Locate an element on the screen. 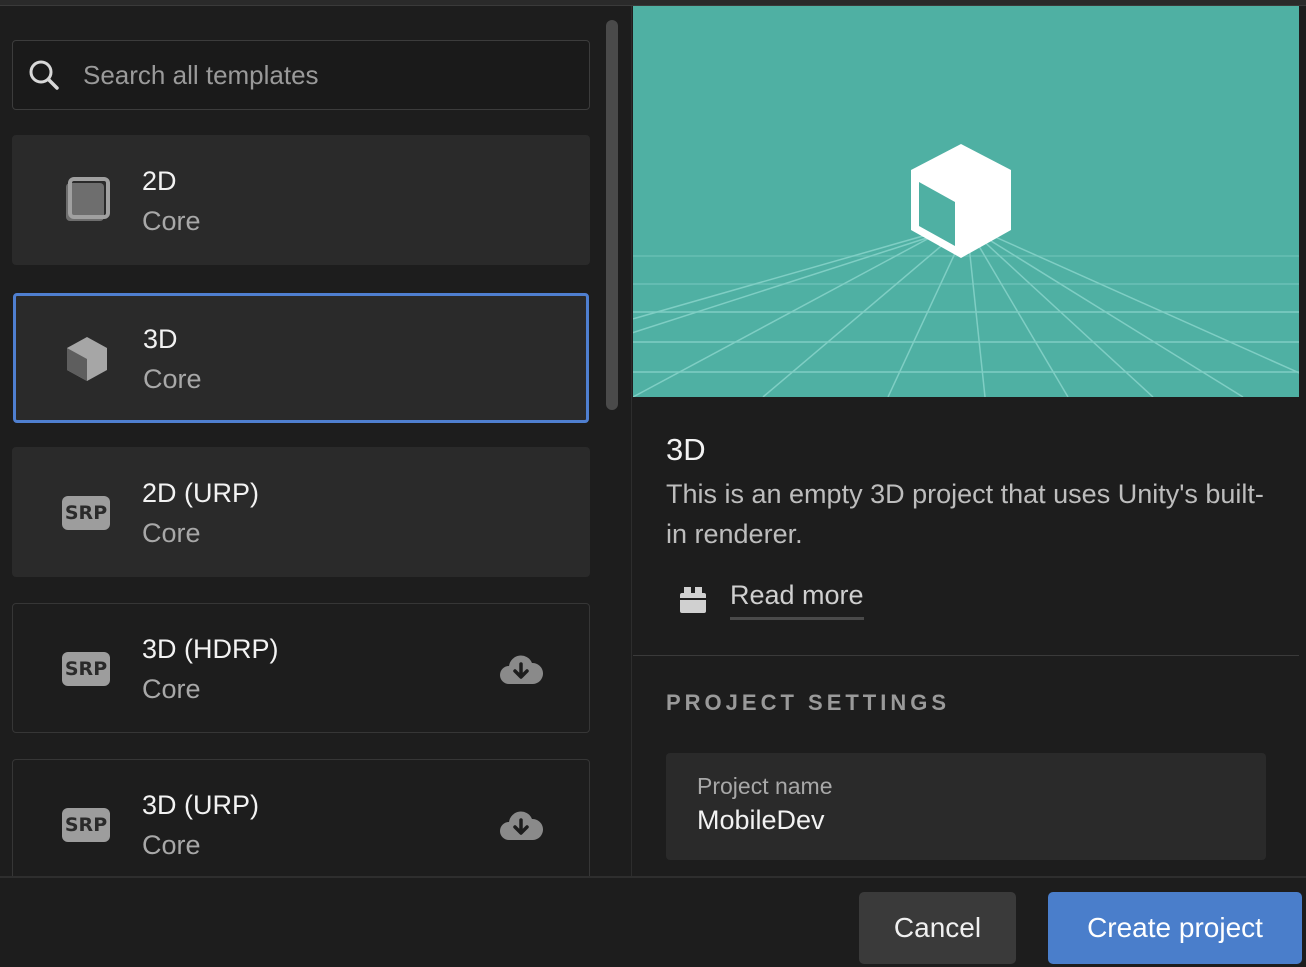  project-settings-heading: PROJECT SETTINGS is located at coordinates (808, 702).